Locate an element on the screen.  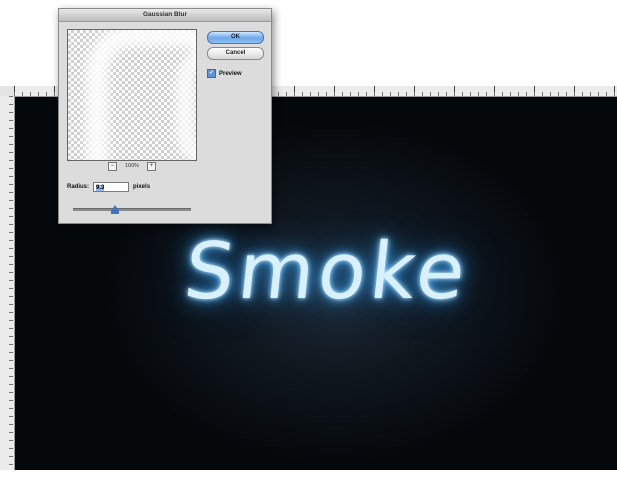
cancel-button: Cancel is located at coordinates (235, 53).